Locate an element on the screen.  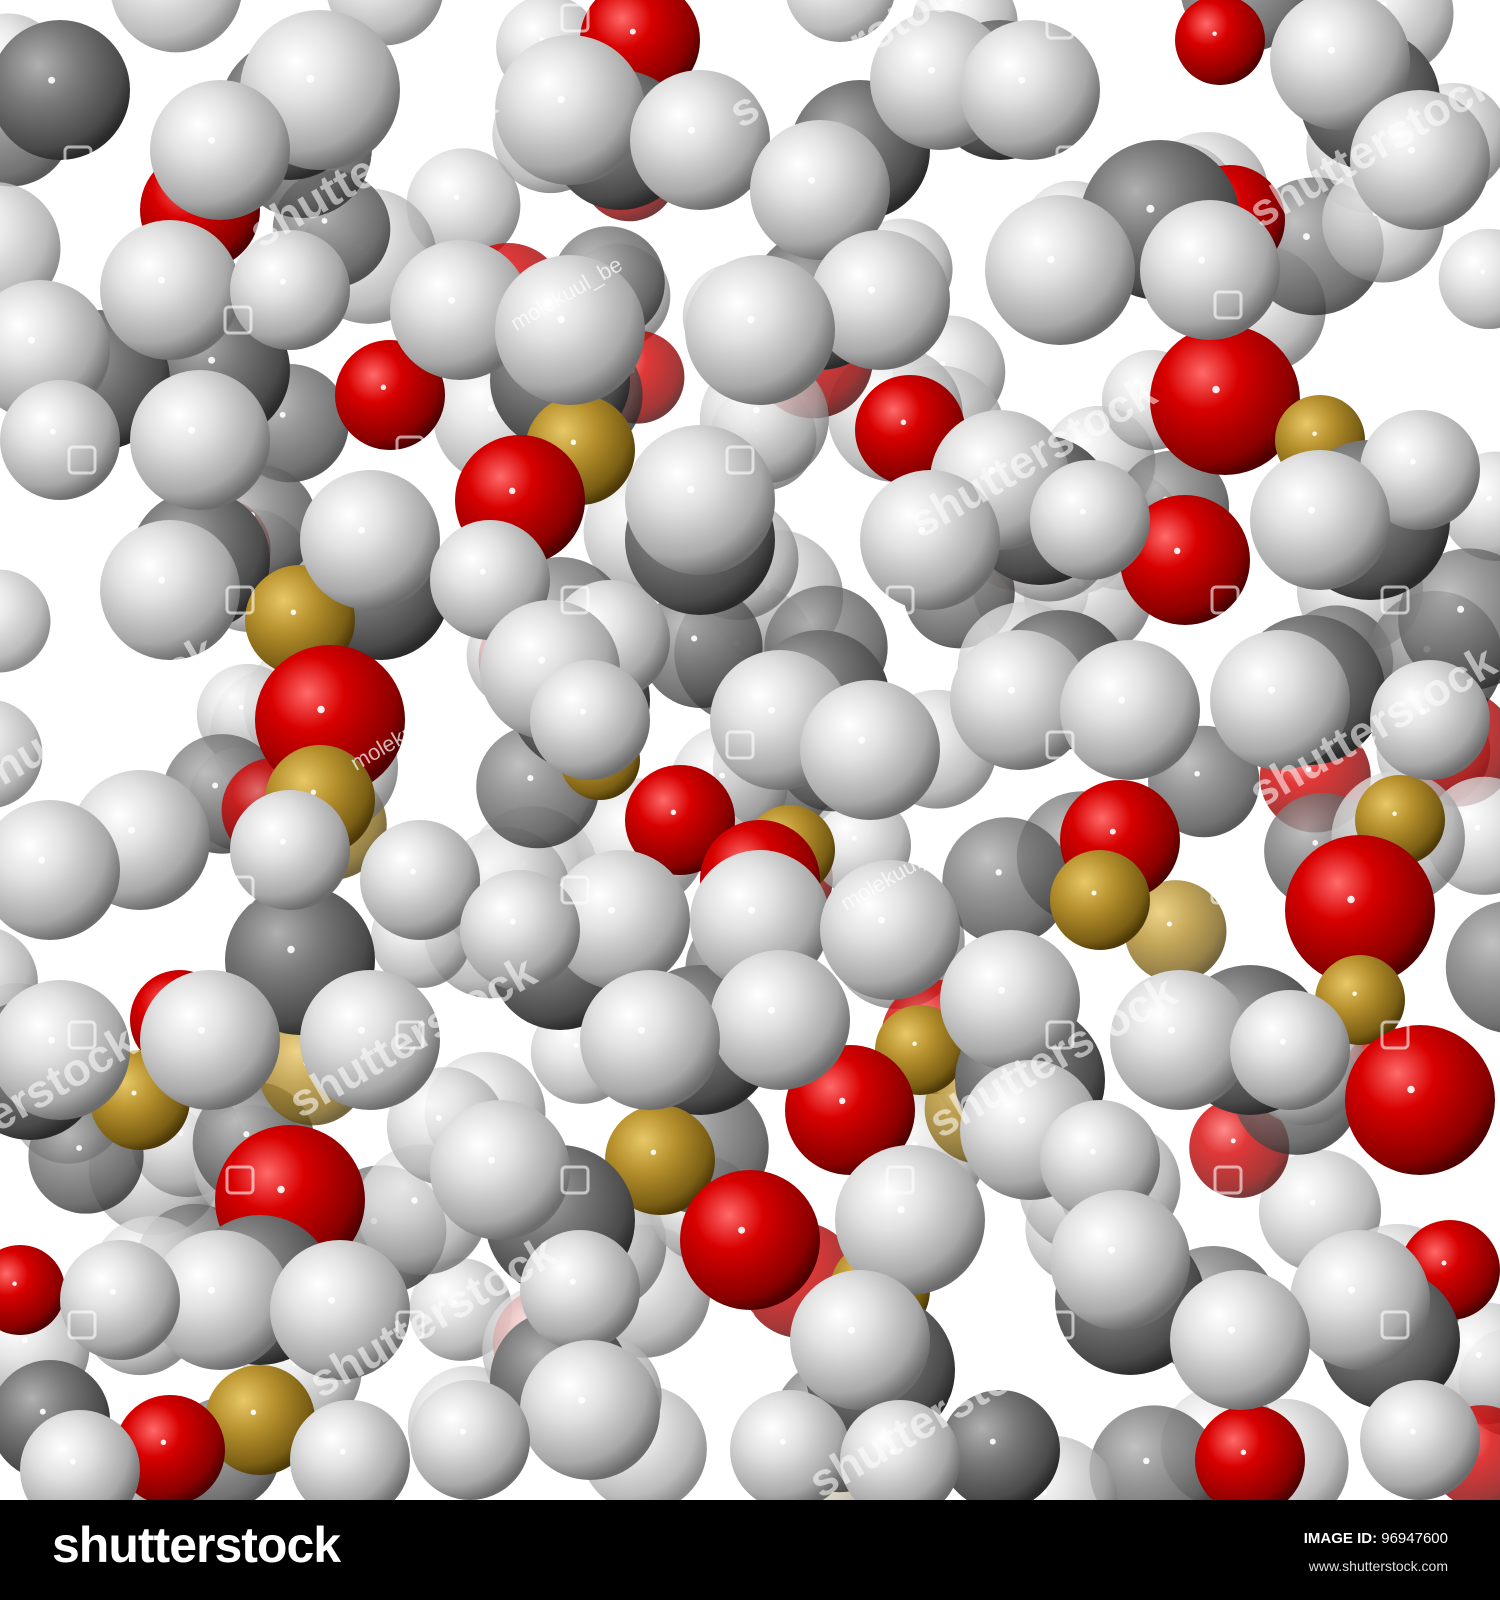
silicon-atom is located at coordinates (1100, 900).